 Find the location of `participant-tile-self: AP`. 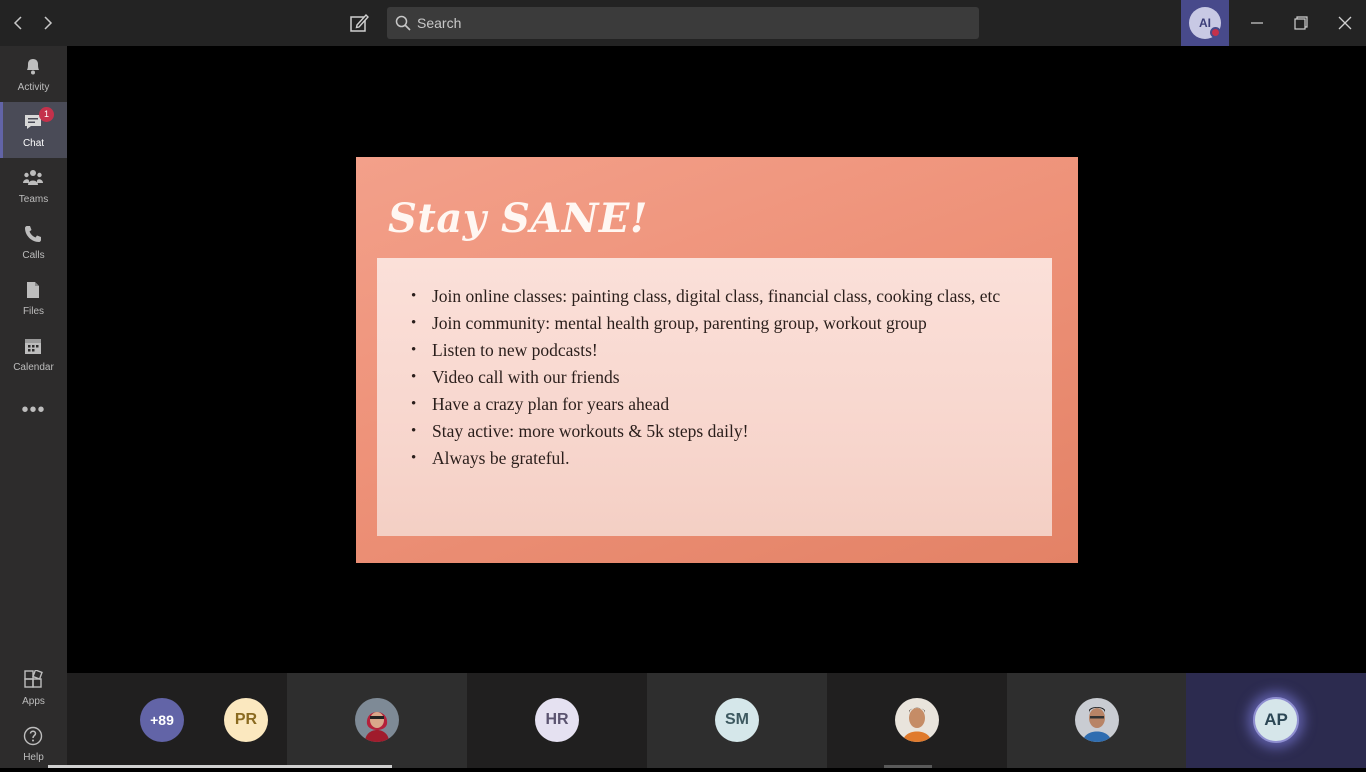

participant-tile-self: AP is located at coordinates (1276, 720).